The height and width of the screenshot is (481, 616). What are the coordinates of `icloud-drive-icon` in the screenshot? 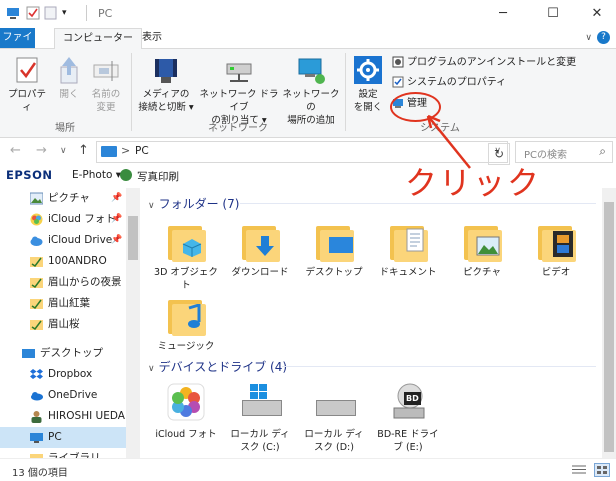 It's located at (36, 240).